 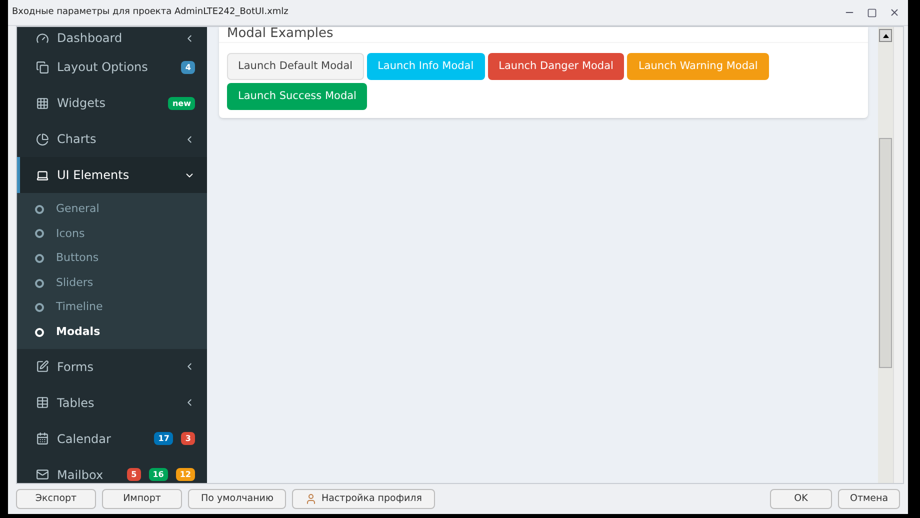 I want to click on person-icon, so click(x=311, y=499).